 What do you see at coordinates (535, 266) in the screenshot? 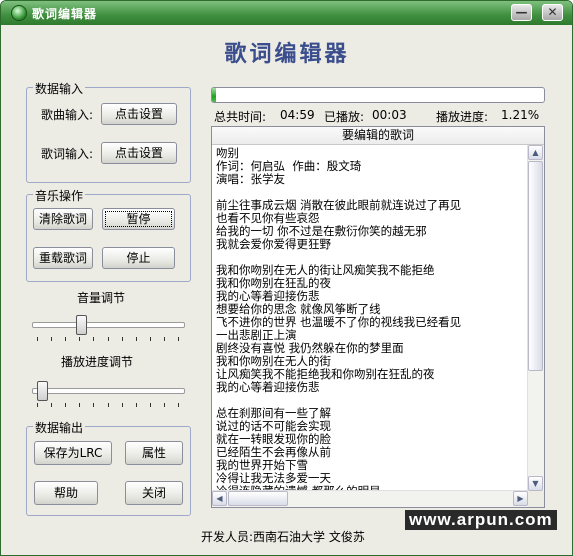
I see `vertical-scroll-thumb` at bounding box center [535, 266].